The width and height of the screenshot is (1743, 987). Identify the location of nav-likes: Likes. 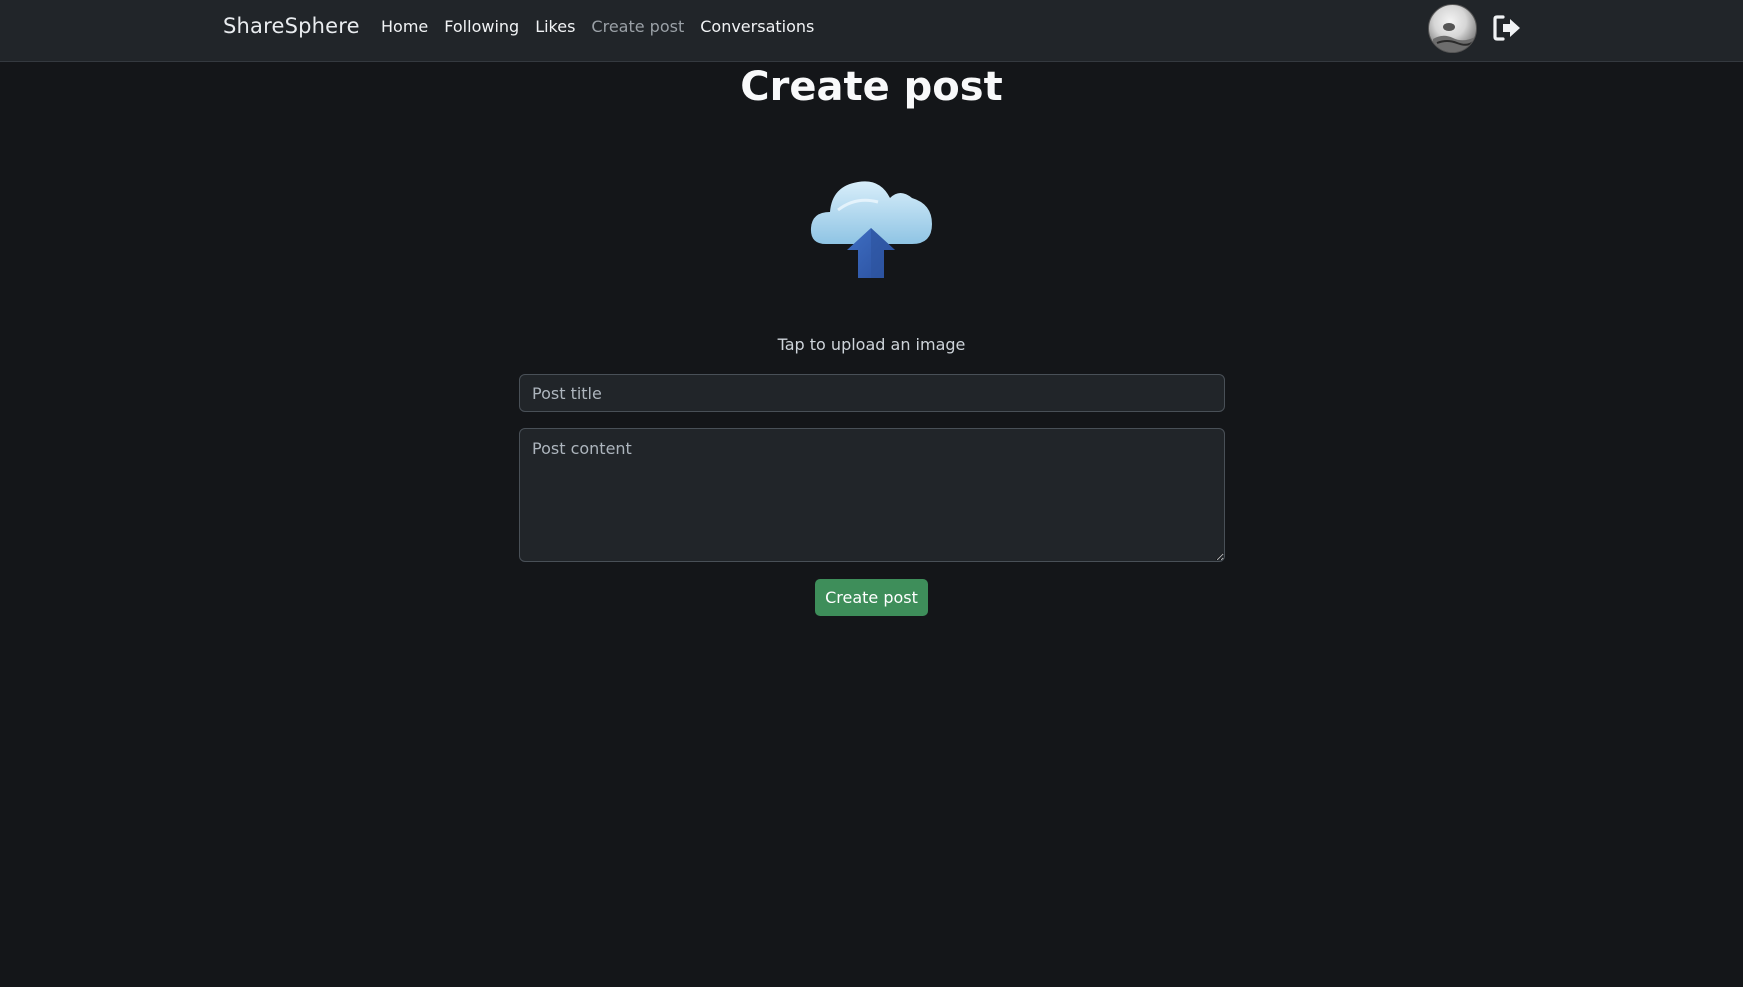
(555, 26).